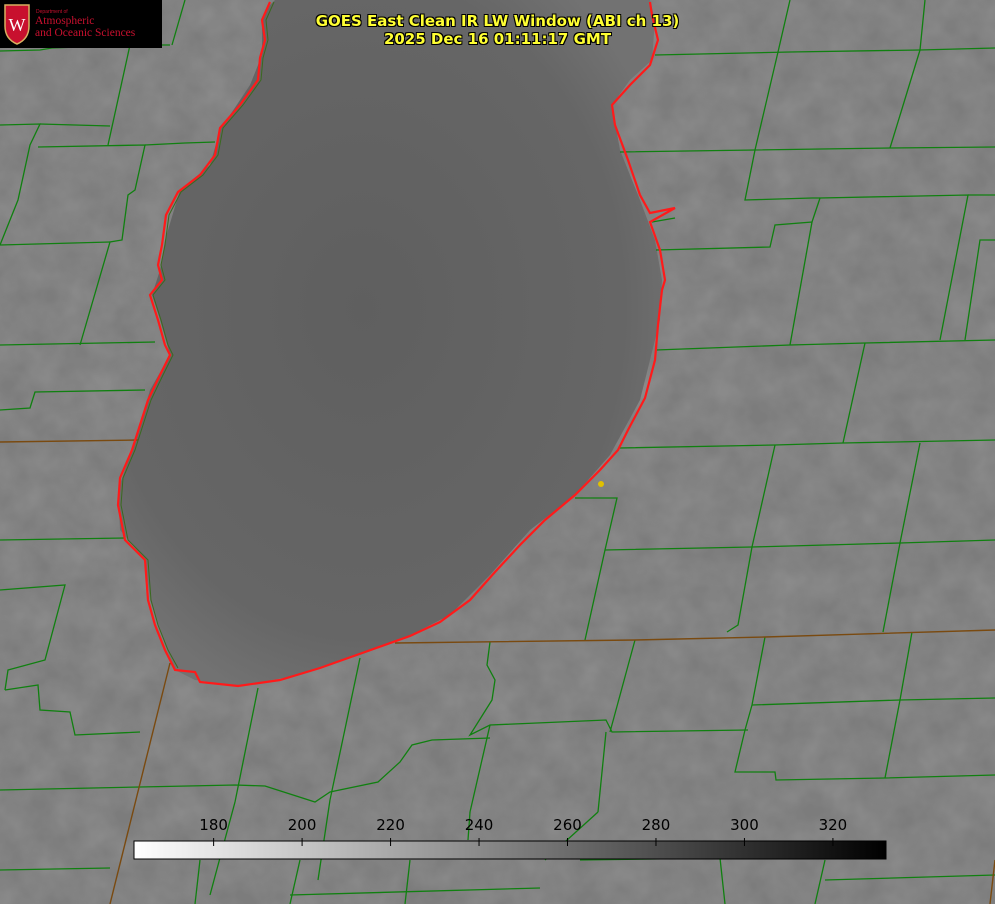 The image size is (995, 904). Describe the element at coordinates (497, 21) in the screenshot. I see `image-title: GOES East Clean IR LW Window (ABI ch 13)` at that location.